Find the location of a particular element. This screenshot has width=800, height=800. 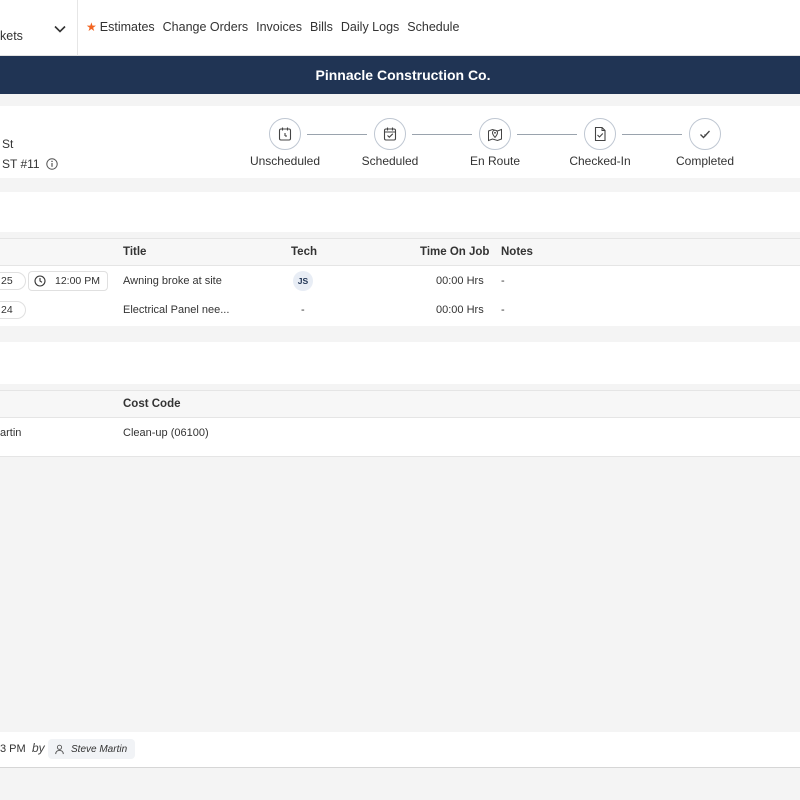

step-label-completed: Completed is located at coordinates (705, 161).